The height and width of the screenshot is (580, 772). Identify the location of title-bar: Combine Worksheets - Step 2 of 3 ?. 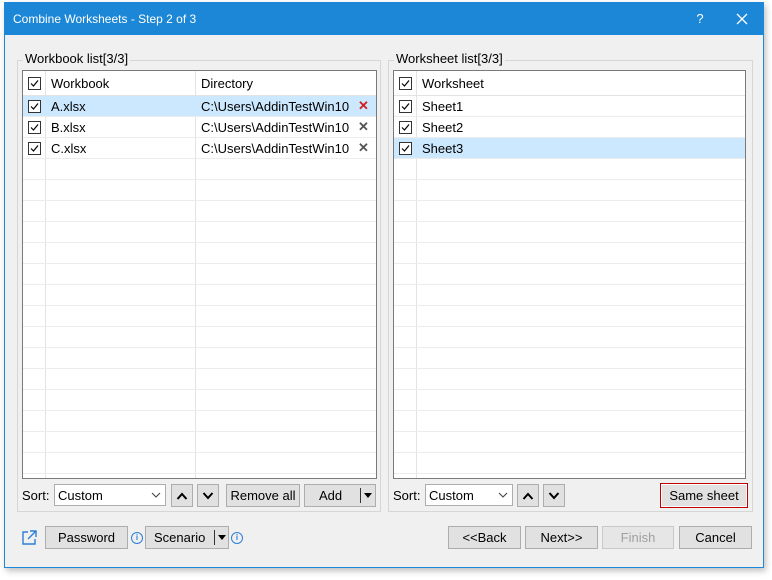
(384, 19).